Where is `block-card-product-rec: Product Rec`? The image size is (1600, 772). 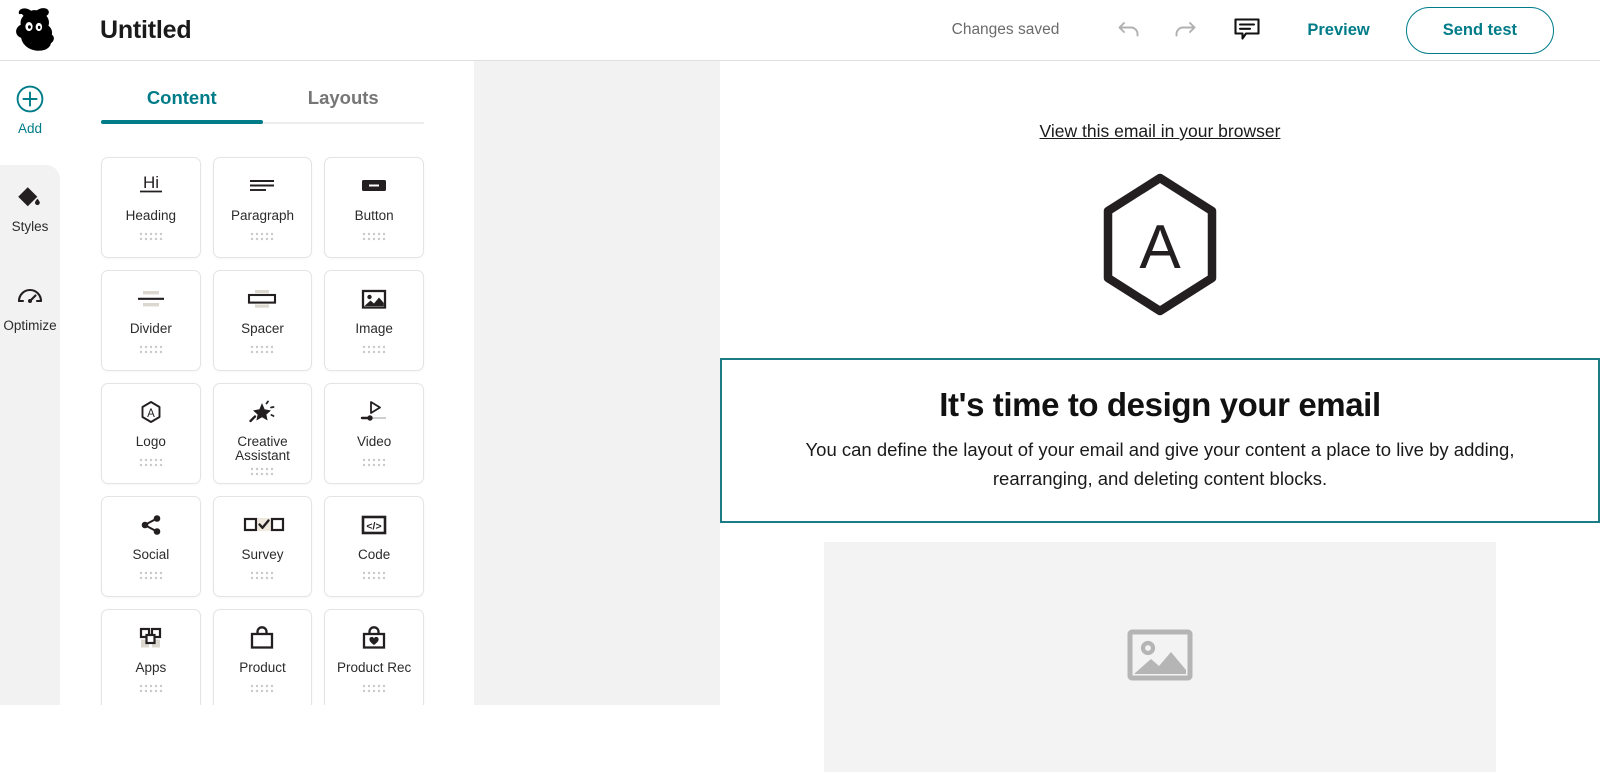 block-card-product-rec: Product Rec is located at coordinates (374, 657).